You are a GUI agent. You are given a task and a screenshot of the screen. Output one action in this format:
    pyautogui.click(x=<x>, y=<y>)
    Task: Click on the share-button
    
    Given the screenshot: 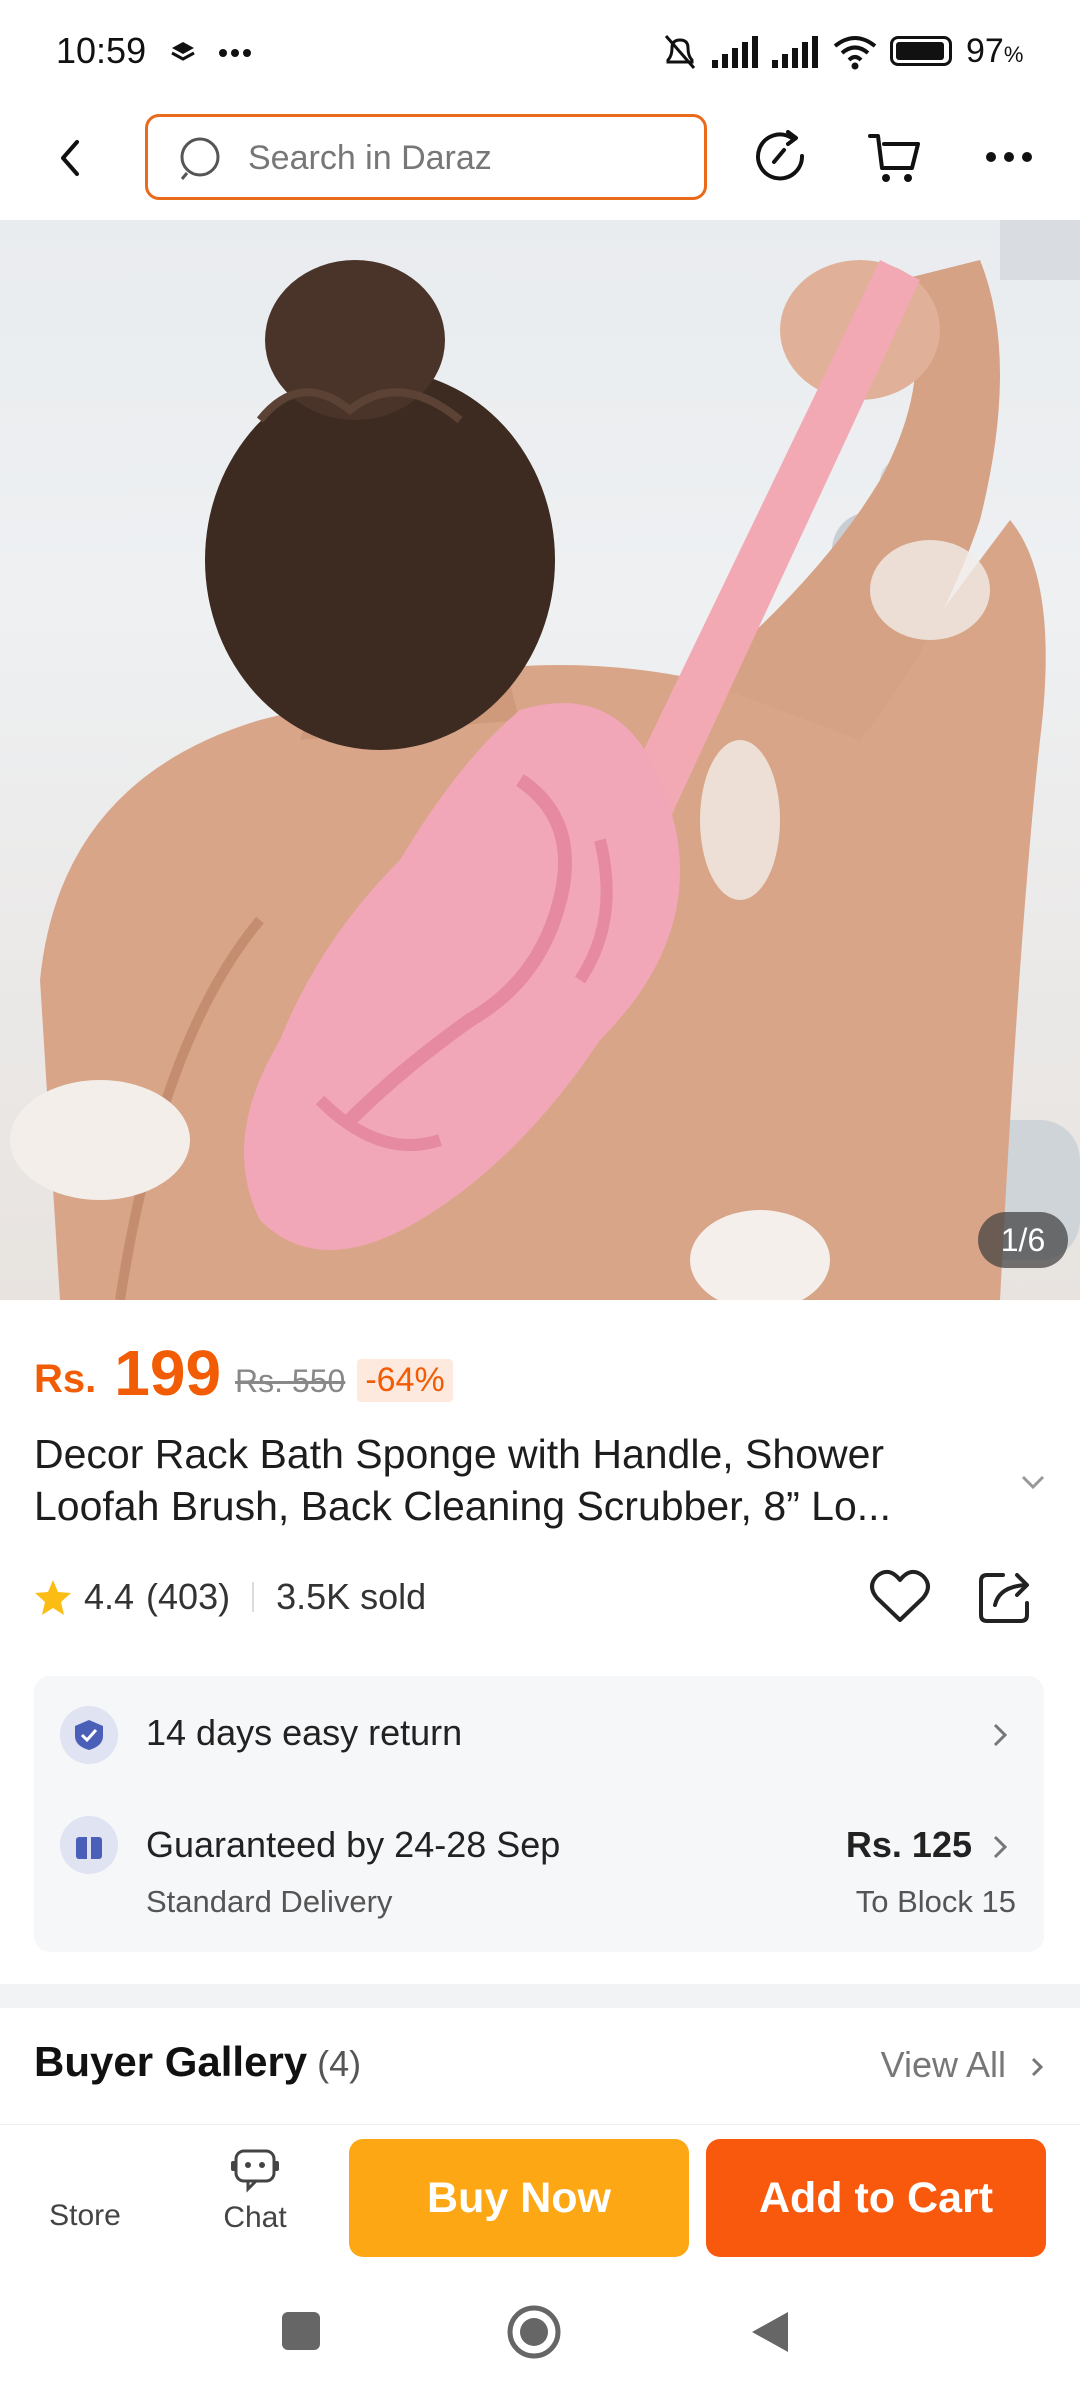 What is the action you would take?
    pyautogui.click(x=1006, y=1596)
    